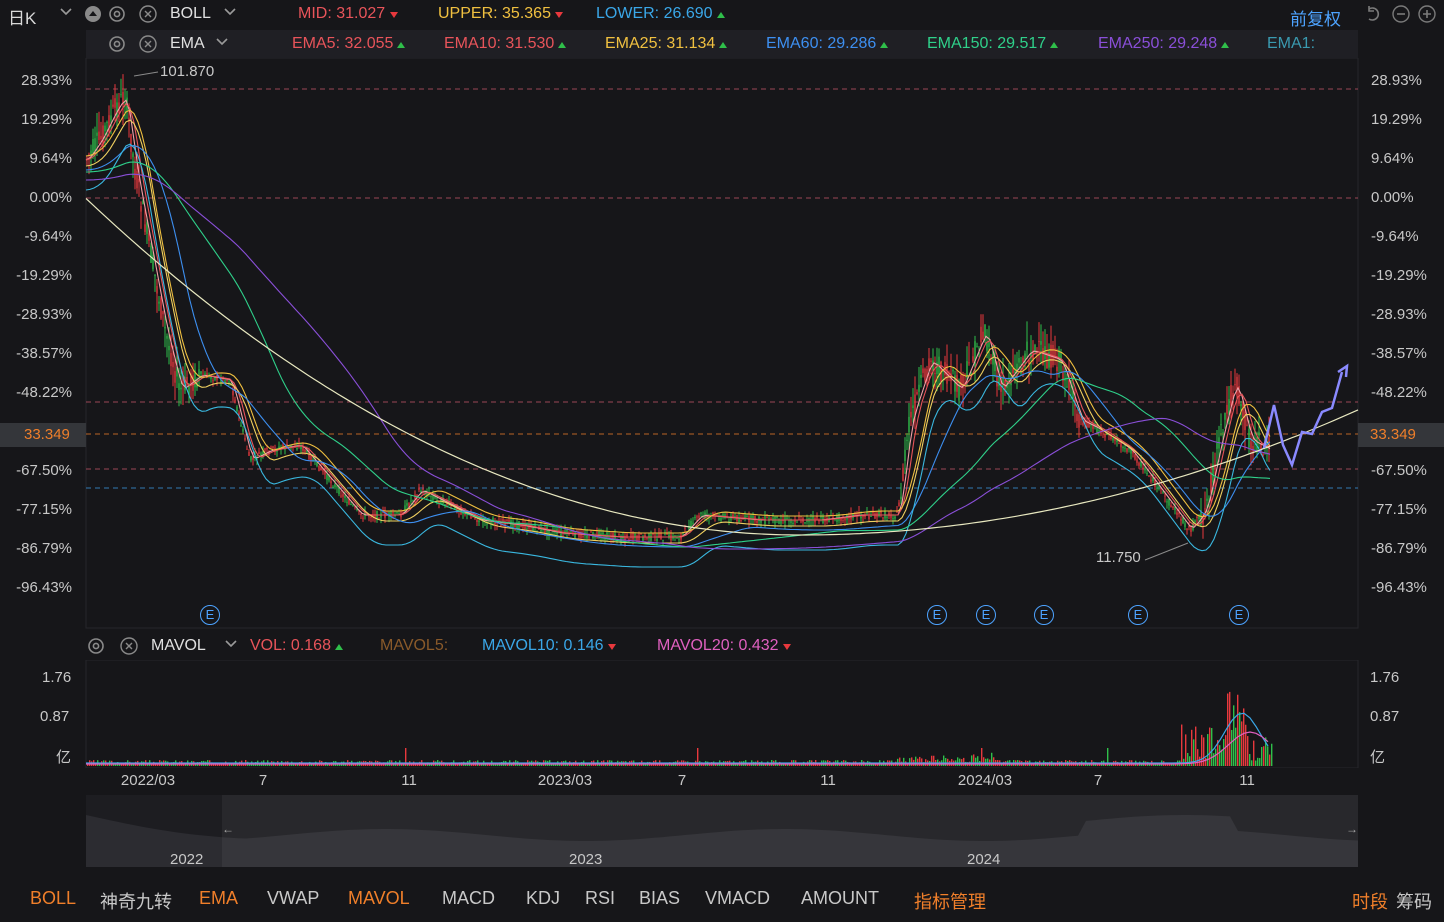  I want to click on zoom-out-icon, so click(1401, 16).